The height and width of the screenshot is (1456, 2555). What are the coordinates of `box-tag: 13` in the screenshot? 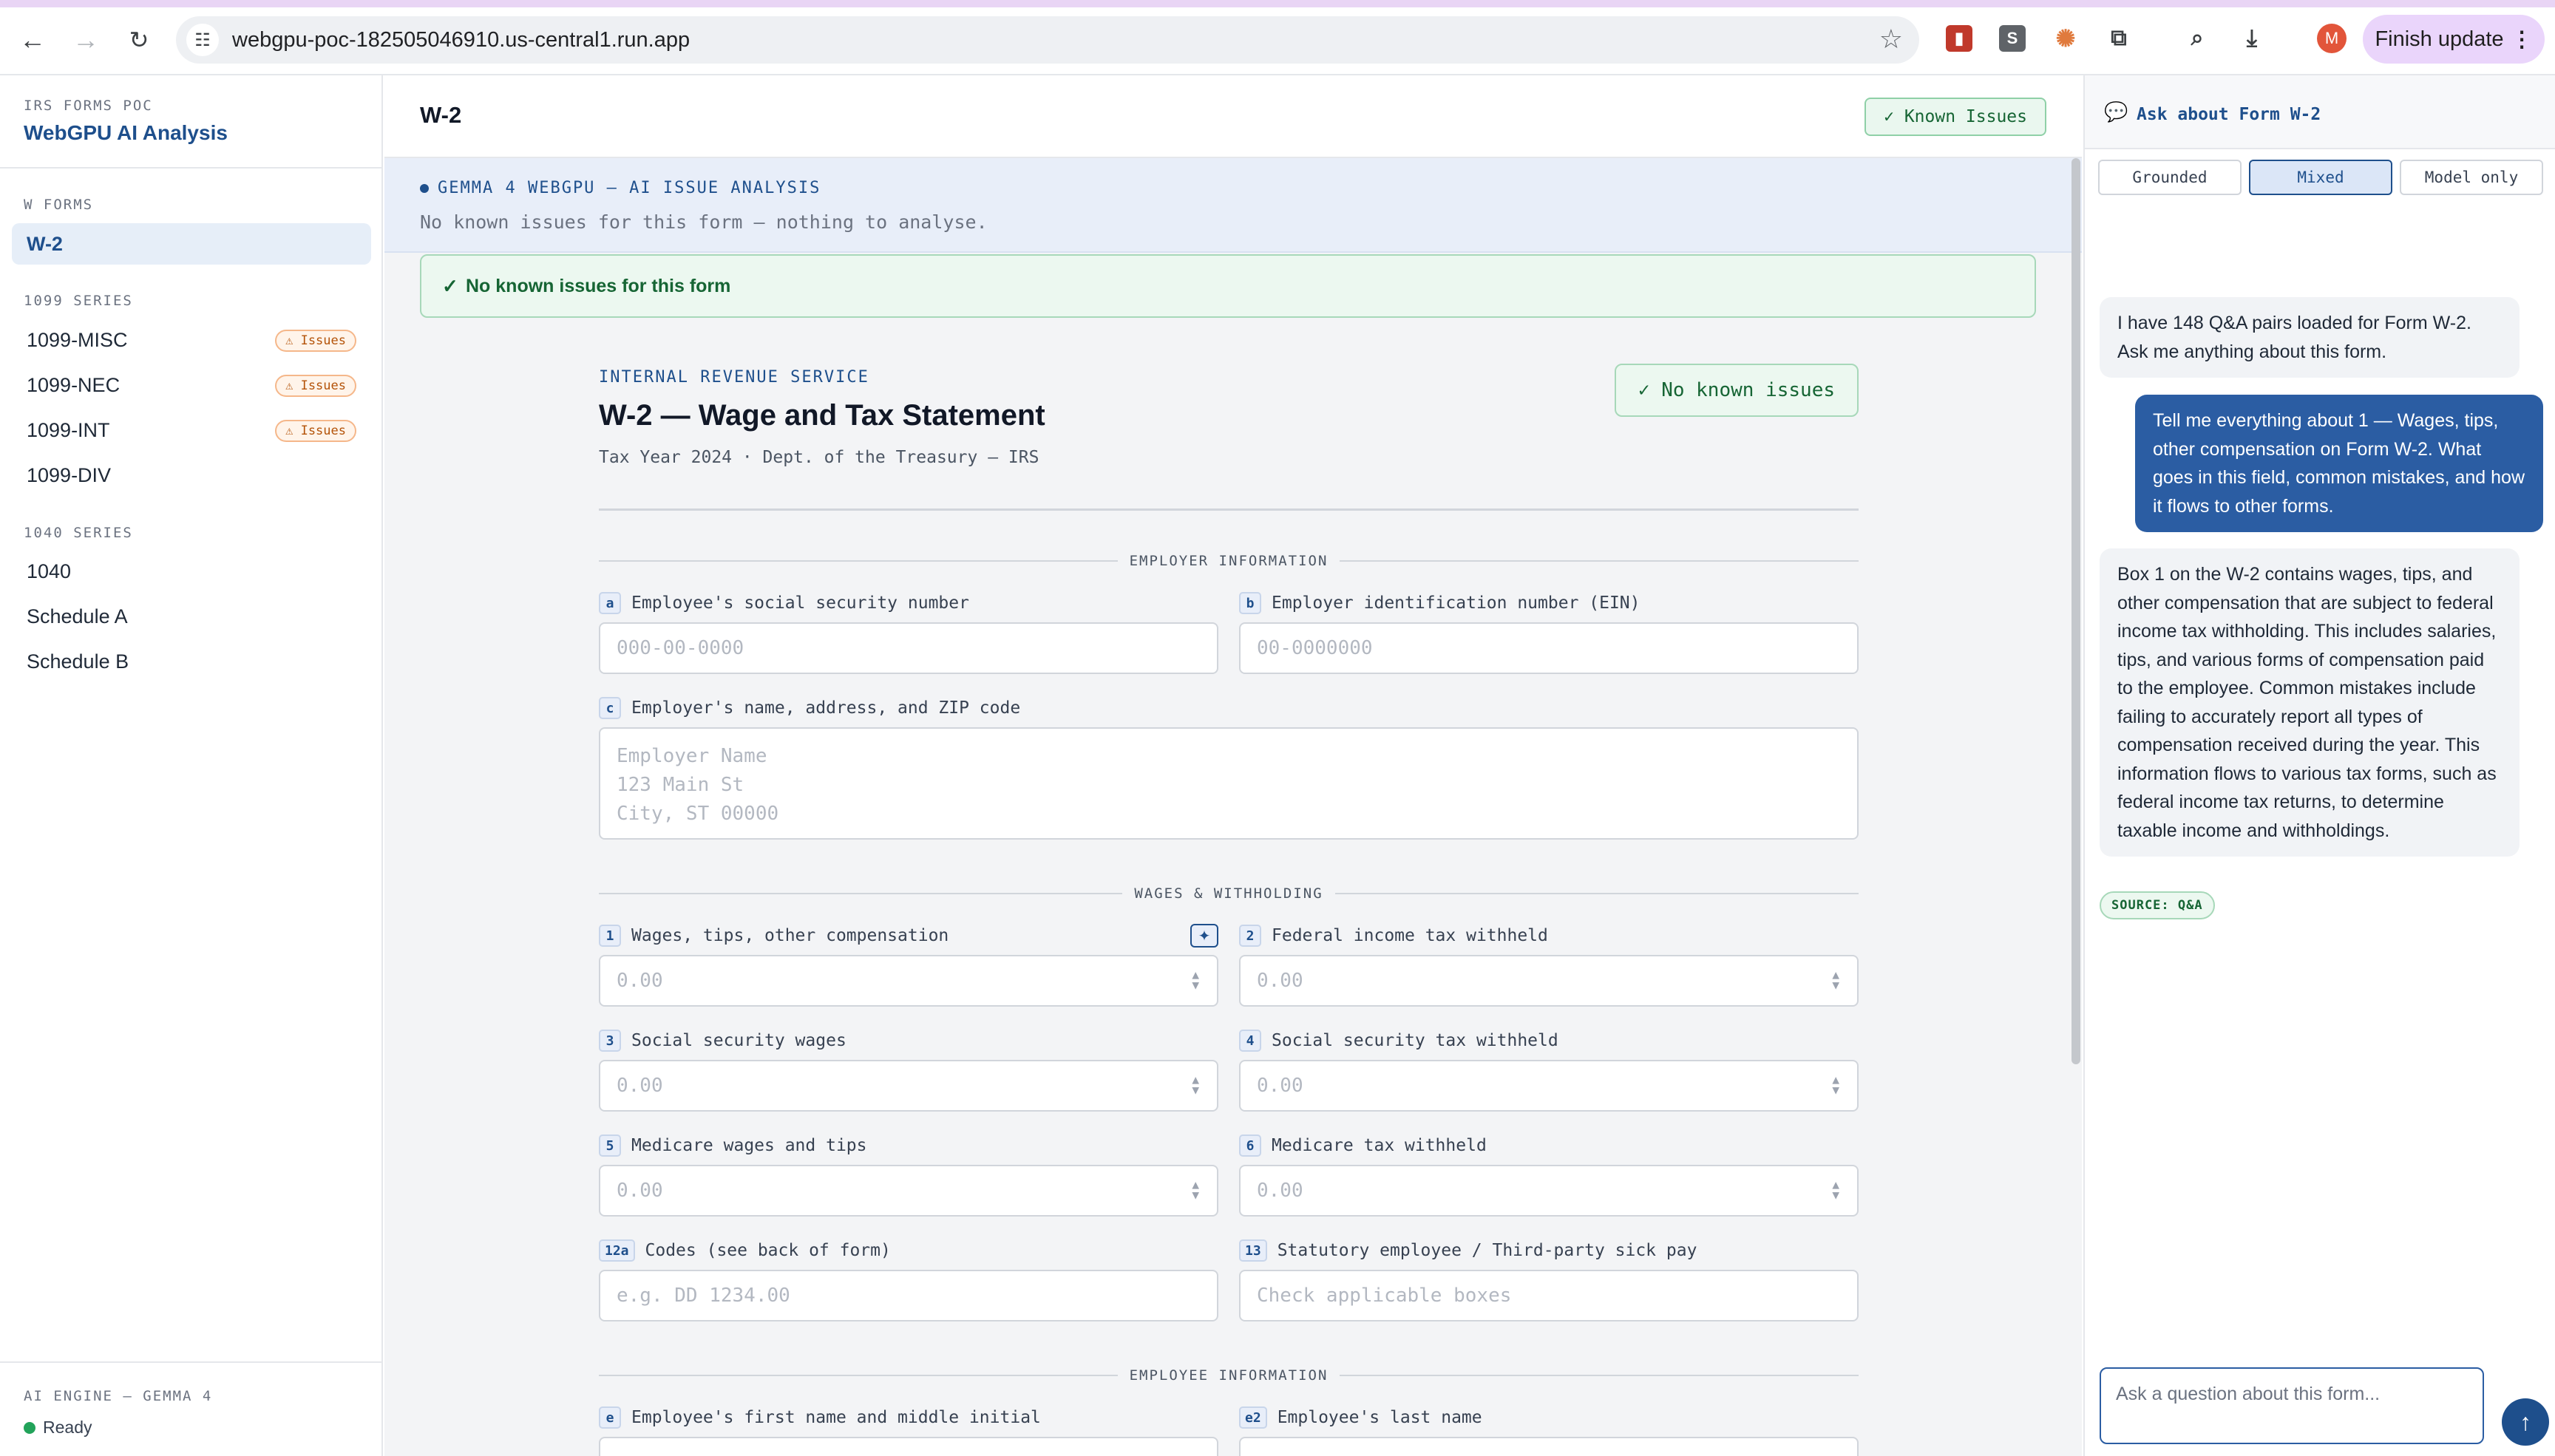 It's located at (1253, 1250).